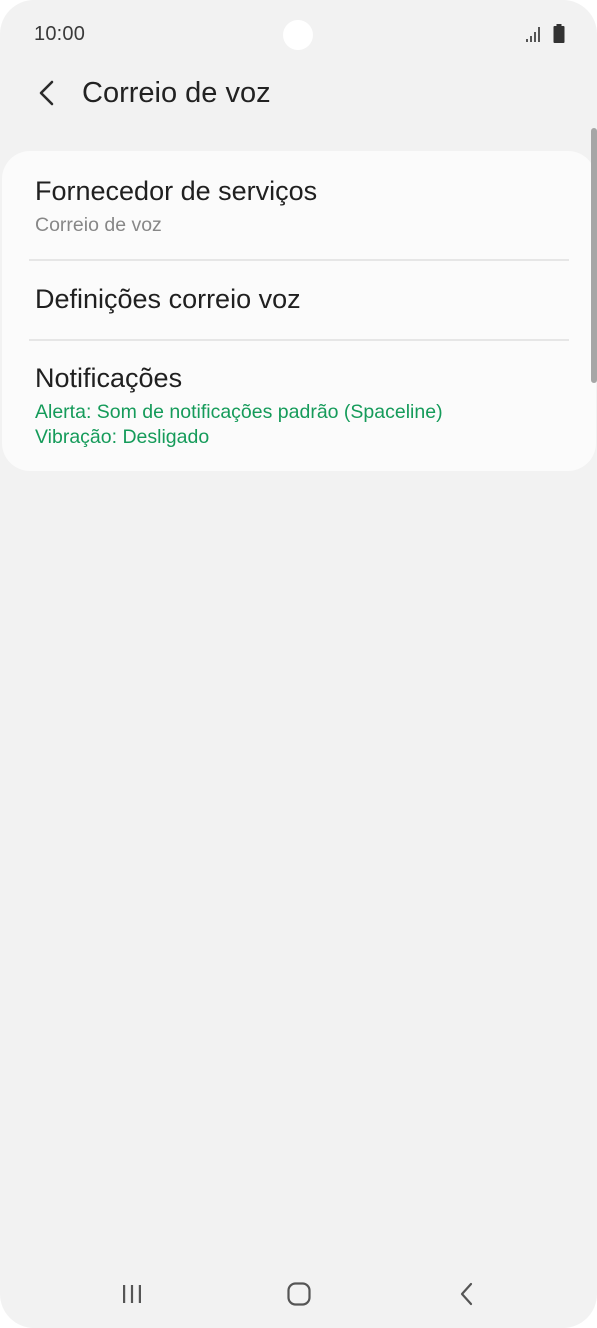 This screenshot has height=1328, width=597. I want to click on voicemail-settings-item: Definições correio voz, so click(299, 300).